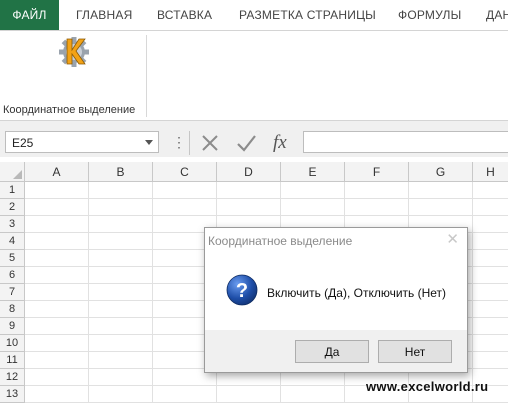 The width and height of the screenshot is (508, 403). I want to click on enter-check-icon, so click(246, 143).